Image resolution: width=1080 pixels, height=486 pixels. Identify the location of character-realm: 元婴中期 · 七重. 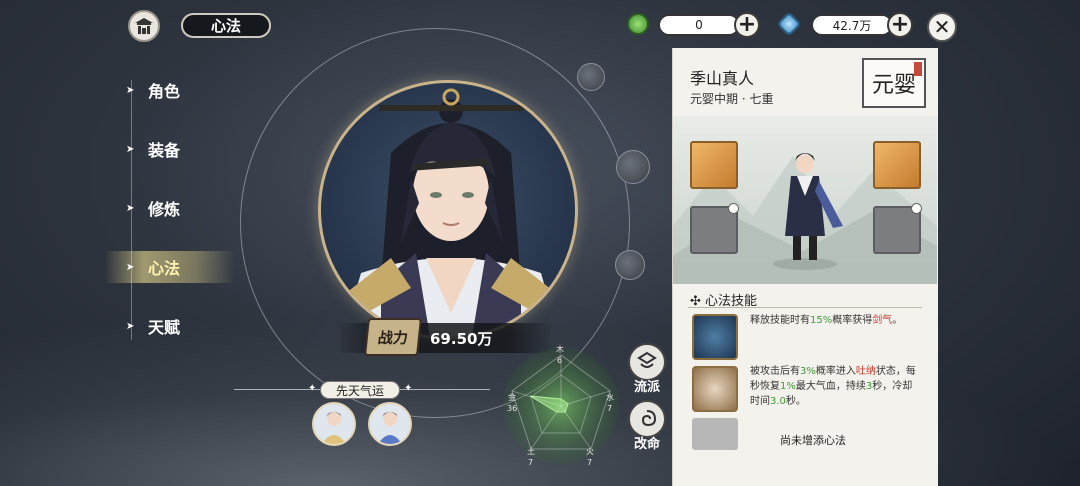
(732, 99).